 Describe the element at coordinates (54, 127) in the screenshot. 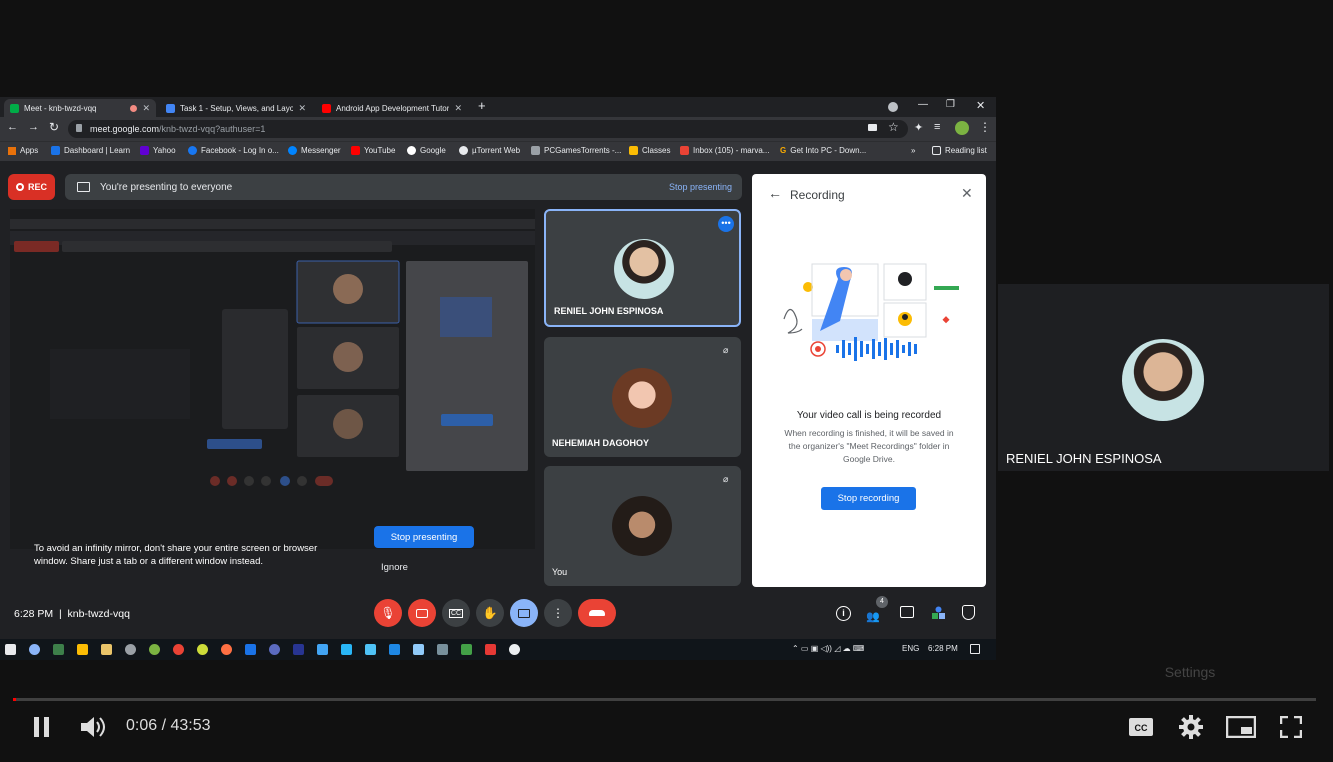

I see `reload-icon: ↻` at that location.